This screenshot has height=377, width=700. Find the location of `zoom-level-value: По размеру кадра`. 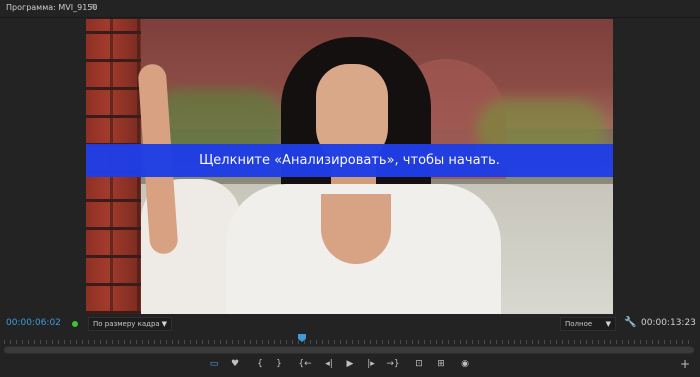

zoom-level-value: По размеру кадра is located at coordinates (126, 324).